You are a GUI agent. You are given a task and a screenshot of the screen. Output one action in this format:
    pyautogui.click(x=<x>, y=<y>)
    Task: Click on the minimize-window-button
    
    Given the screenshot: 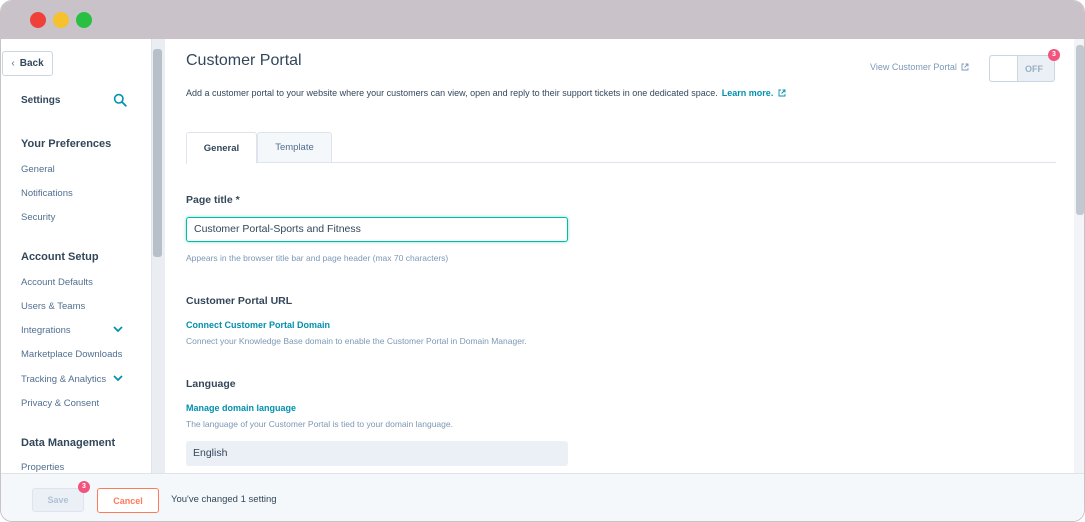 What is the action you would take?
    pyautogui.click(x=61, y=20)
    